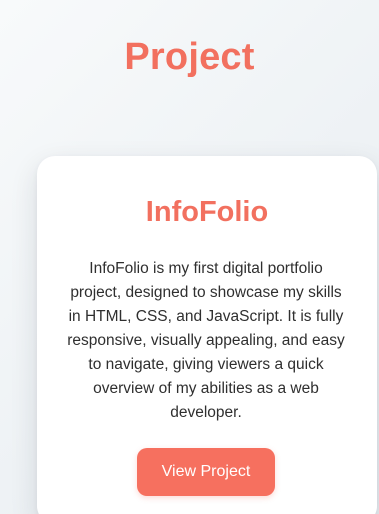 This screenshot has width=379, height=514. I want to click on project-title: InfoFolio, so click(207, 212).